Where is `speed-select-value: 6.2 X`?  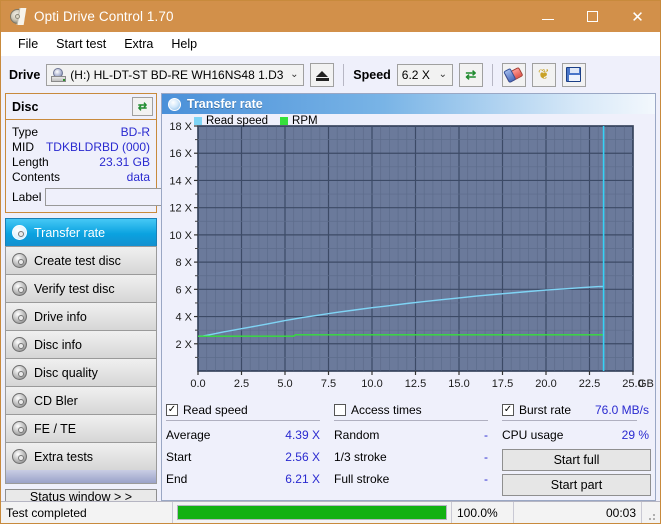
speed-select-value: 6.2 X is located at coordinates (415, 74).